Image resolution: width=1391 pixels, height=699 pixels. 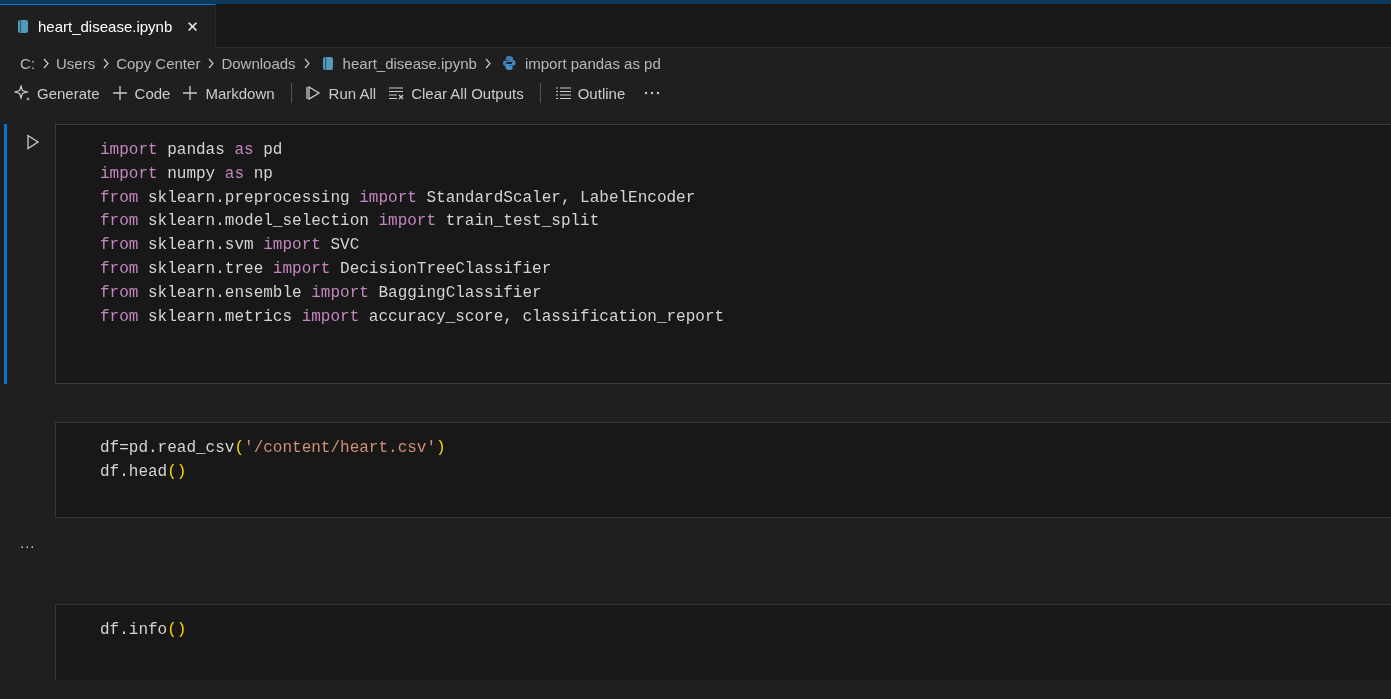 I want to click on code-line: df=pd.read_csv('/content/heart.csv'), so click(x=273, y=448).